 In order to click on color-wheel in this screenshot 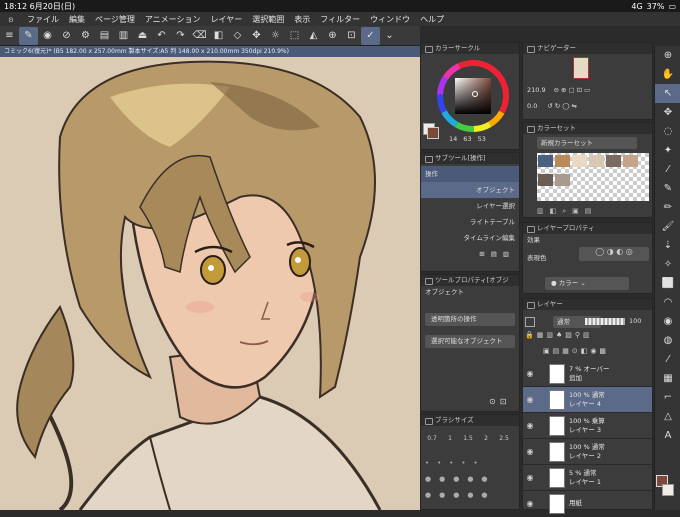, I will do `click(470, 95)`.